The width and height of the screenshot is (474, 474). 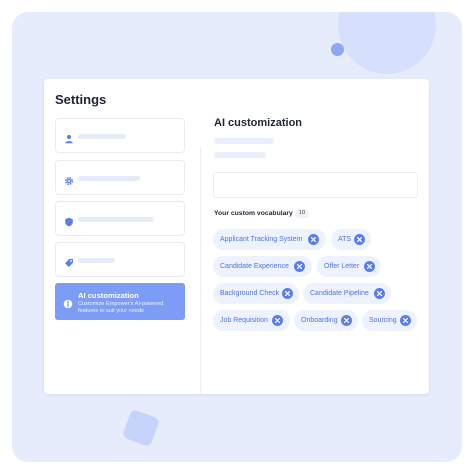 I want to click on gear-icon, so click(x=69, y=179).